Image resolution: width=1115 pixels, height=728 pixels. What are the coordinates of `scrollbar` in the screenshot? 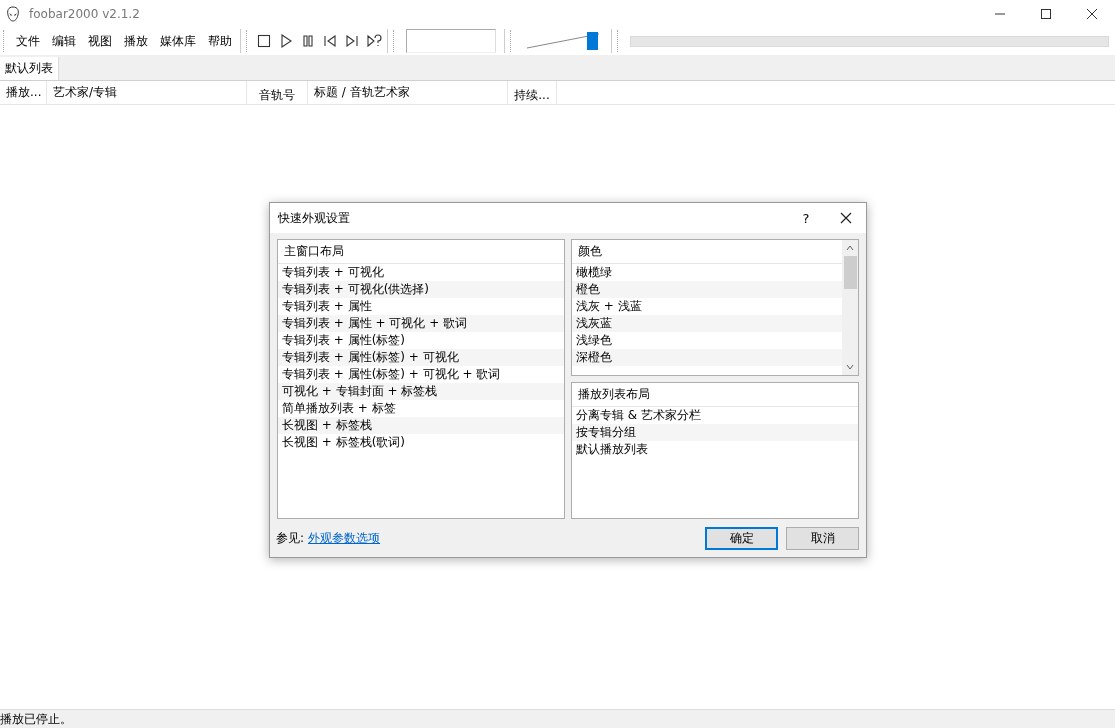 It's located at (850, 307).